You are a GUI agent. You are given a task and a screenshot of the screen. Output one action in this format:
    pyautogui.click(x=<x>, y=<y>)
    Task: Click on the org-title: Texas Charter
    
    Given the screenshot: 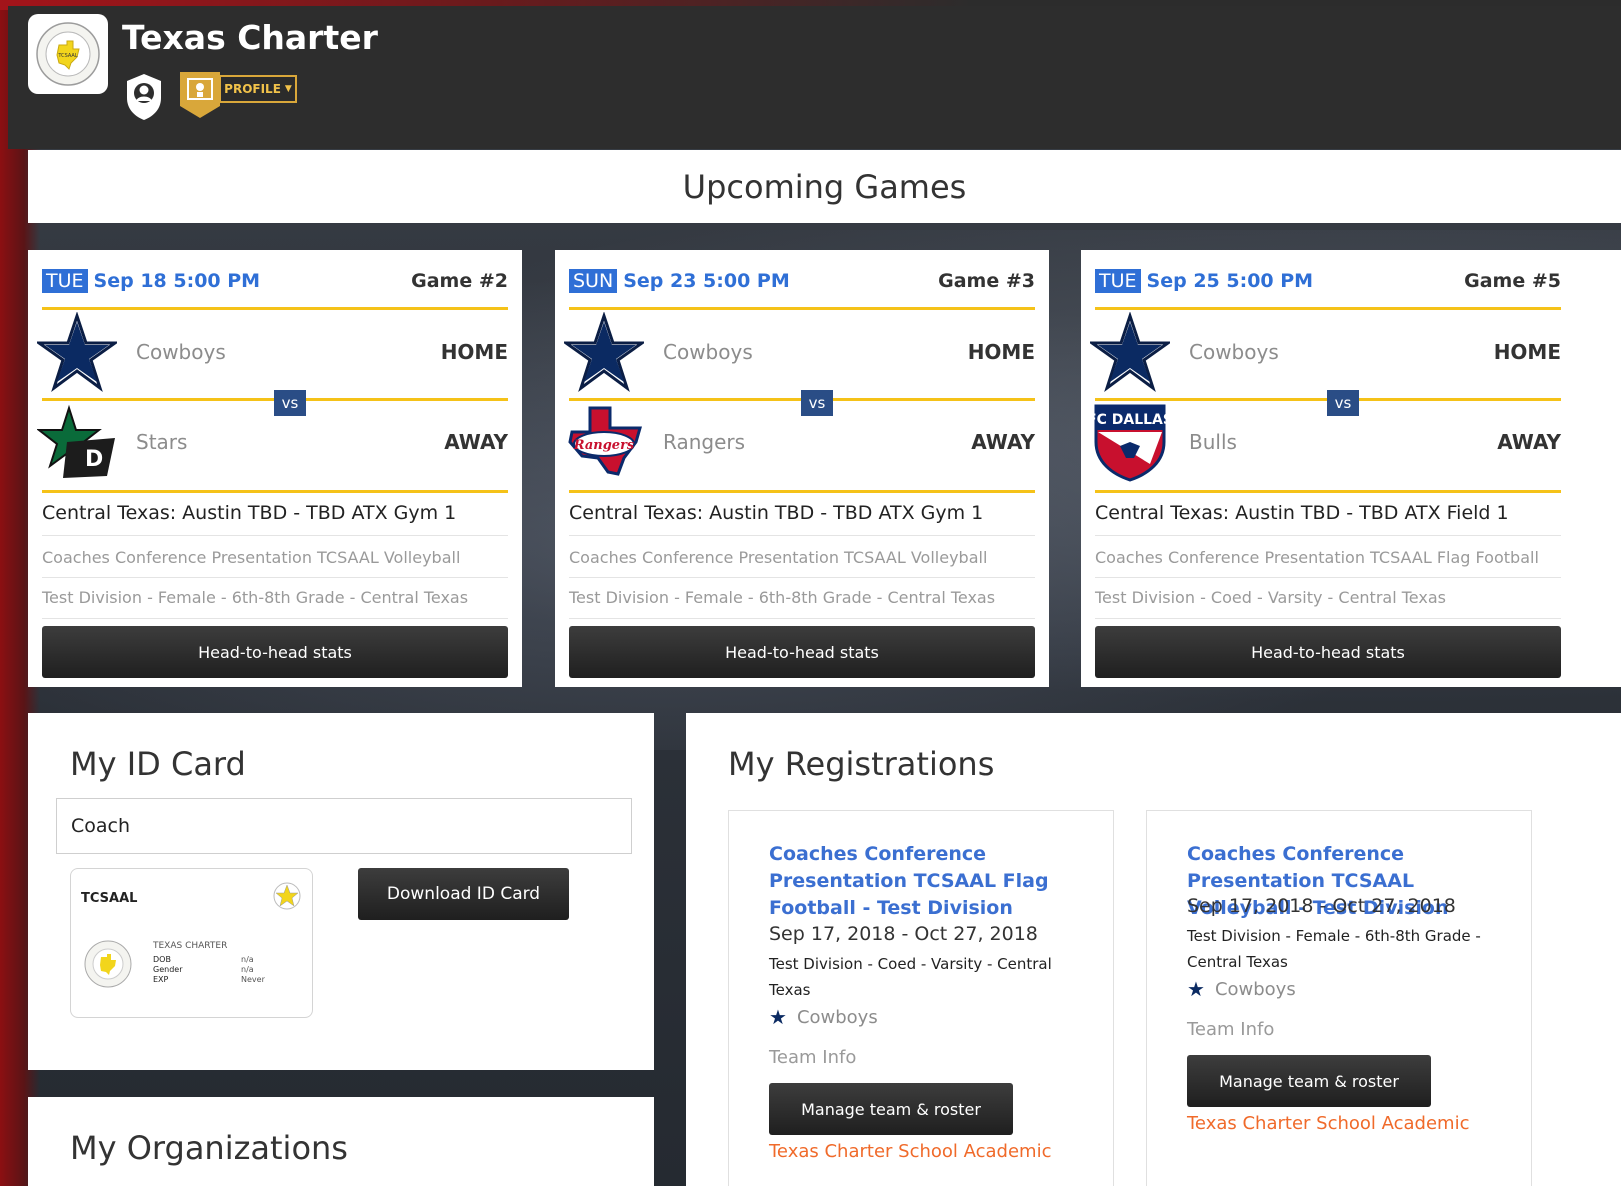 What is the action you would take?
    pyautogui.click(x=250, y=37)
    